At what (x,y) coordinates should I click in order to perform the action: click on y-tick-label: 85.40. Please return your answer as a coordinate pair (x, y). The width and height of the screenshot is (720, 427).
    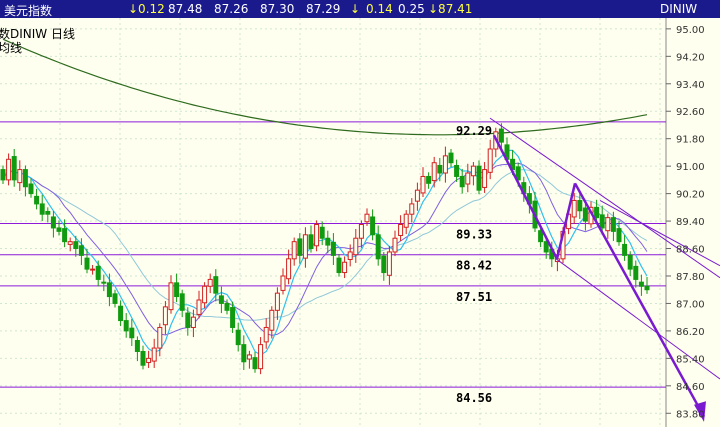
    Looking at the image, I should click on (690, 359).